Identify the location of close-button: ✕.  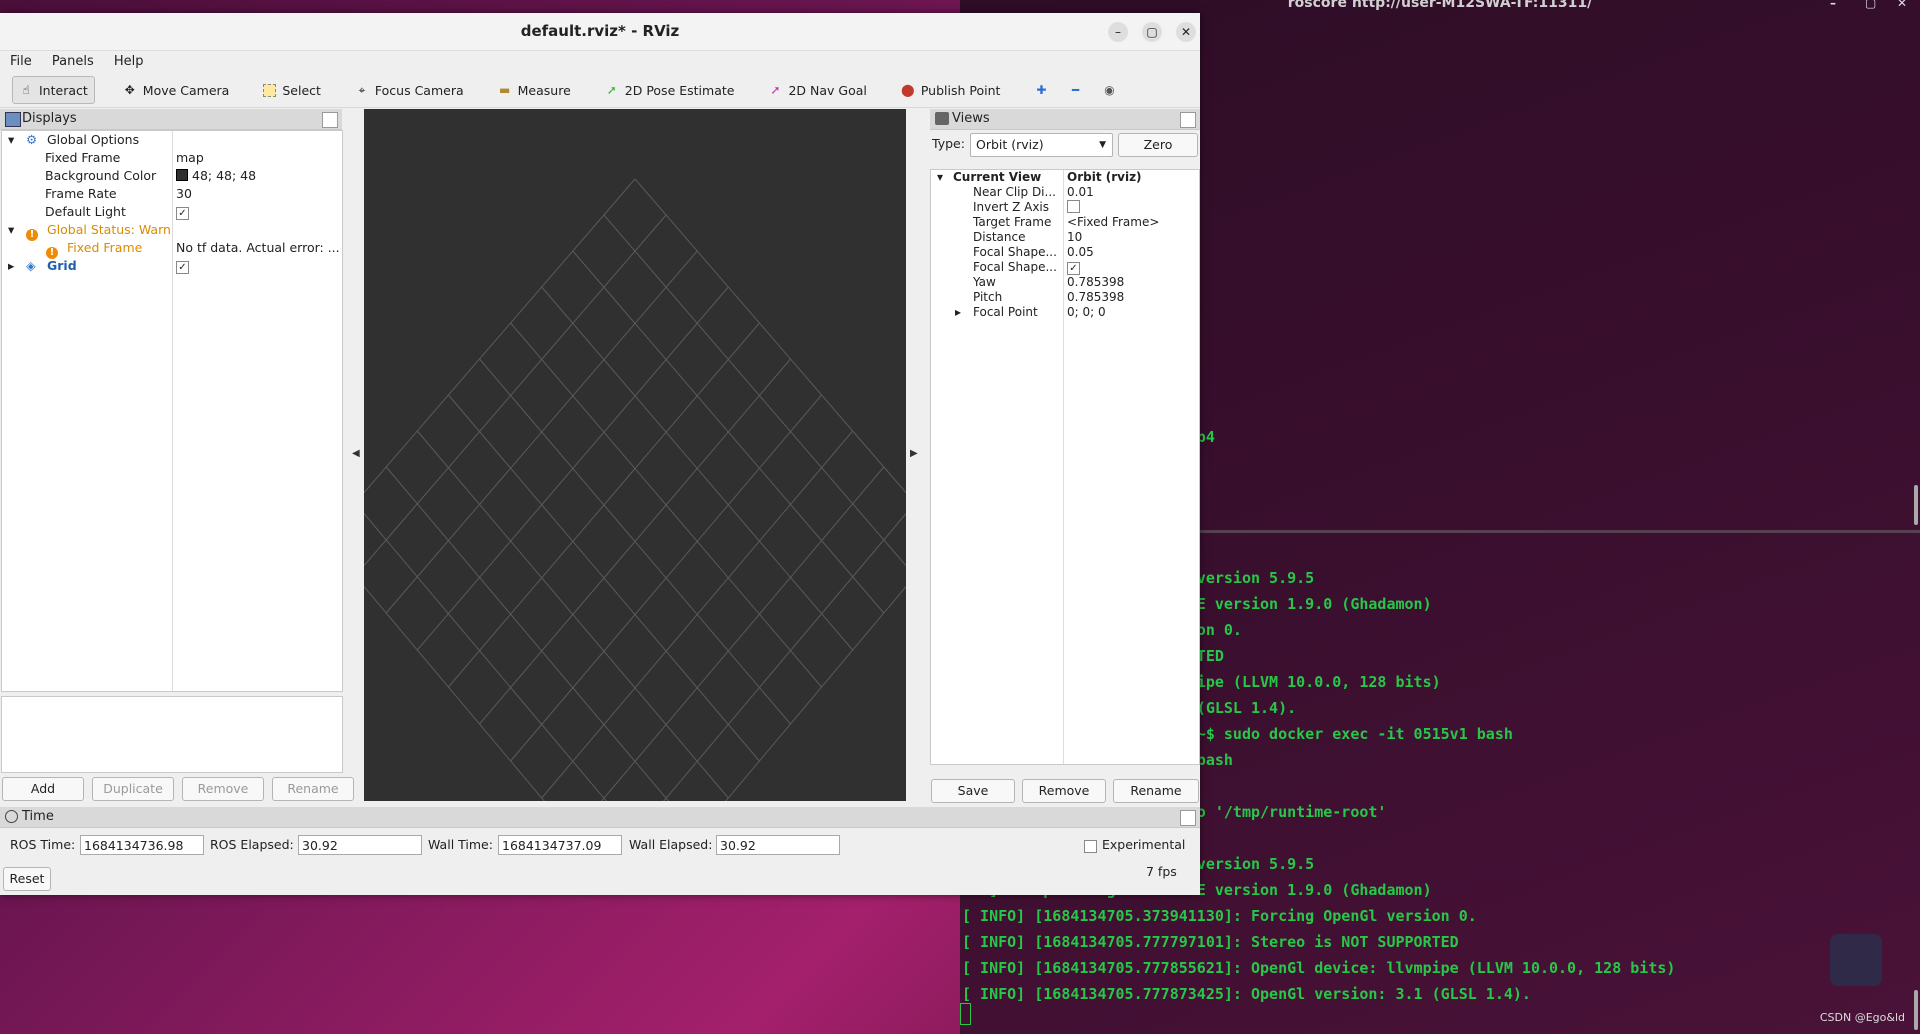
(1186, 32).